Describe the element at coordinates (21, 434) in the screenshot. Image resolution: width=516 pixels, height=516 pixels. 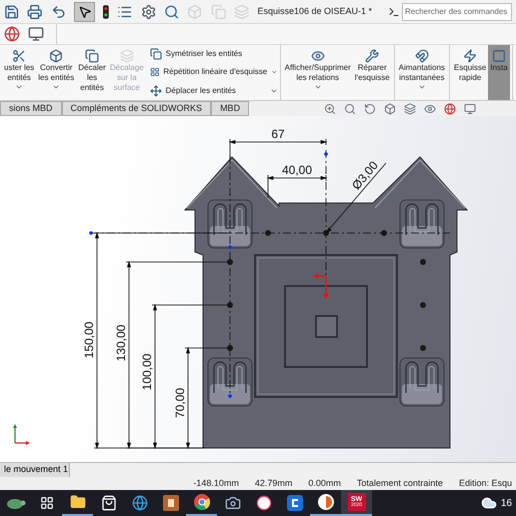
I see `axis-triad-icon` at that location.